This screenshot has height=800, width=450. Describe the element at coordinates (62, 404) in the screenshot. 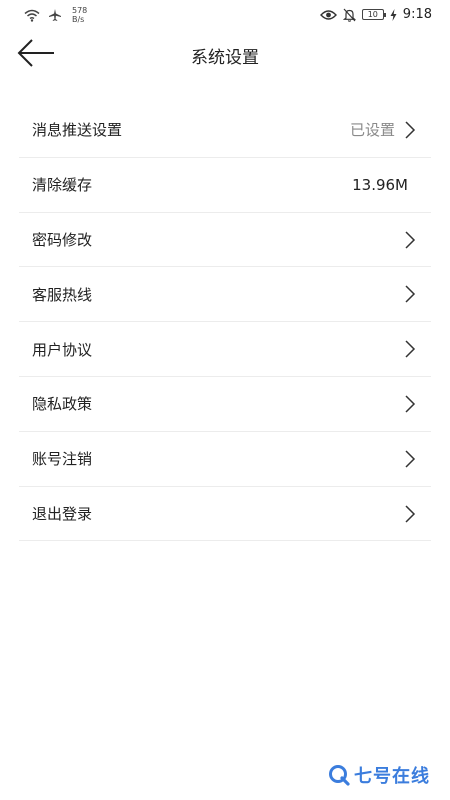

I see `row-label: 隐私政策` at that location.